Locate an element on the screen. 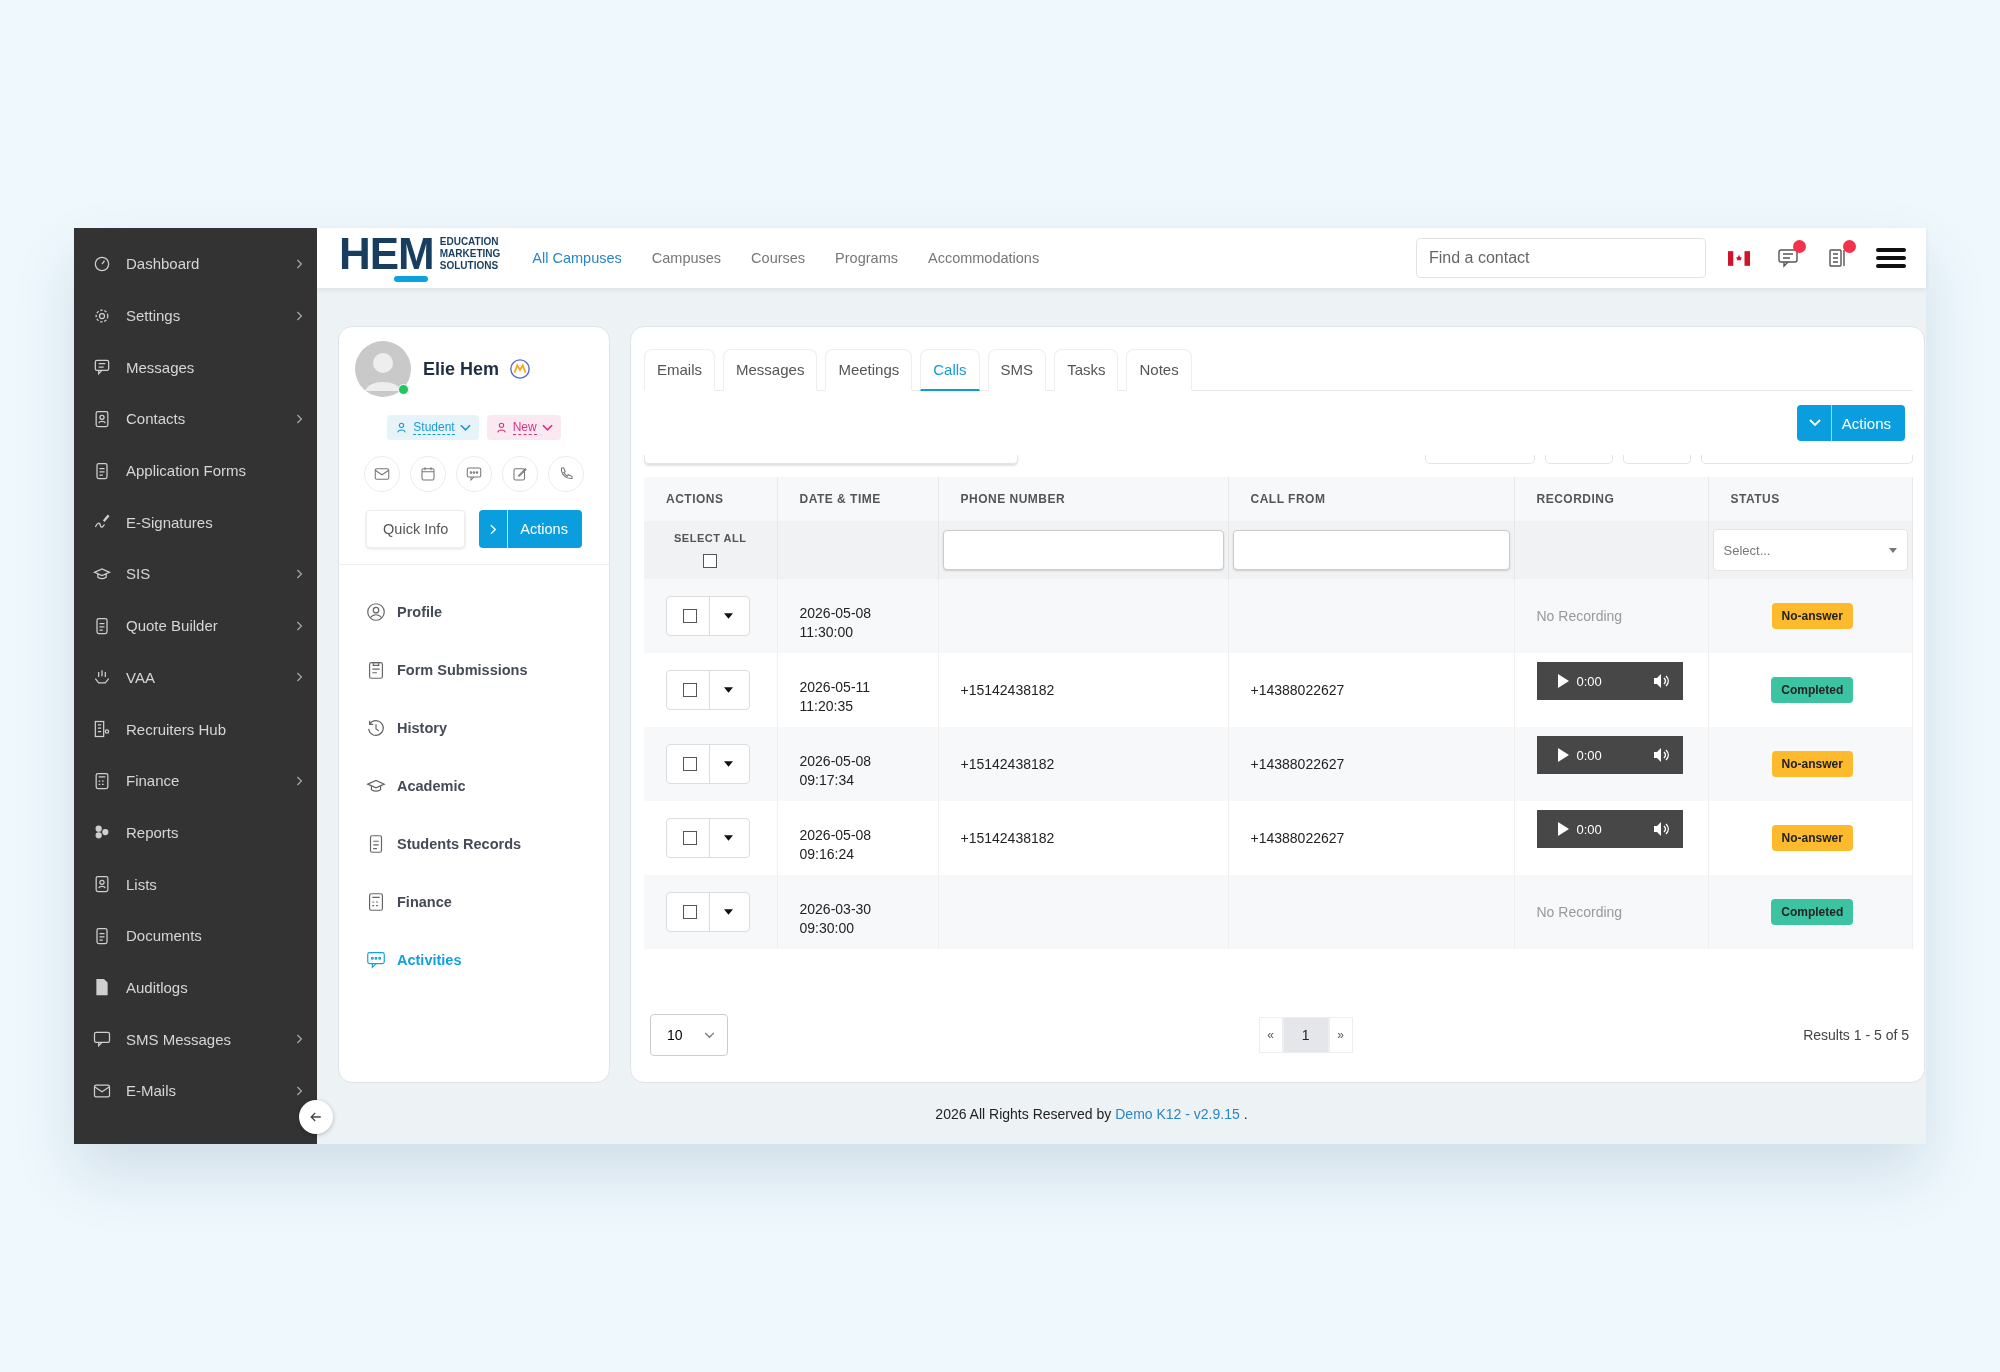  column-header: PHONE NUMBER is located at coordinates (1083, 499).